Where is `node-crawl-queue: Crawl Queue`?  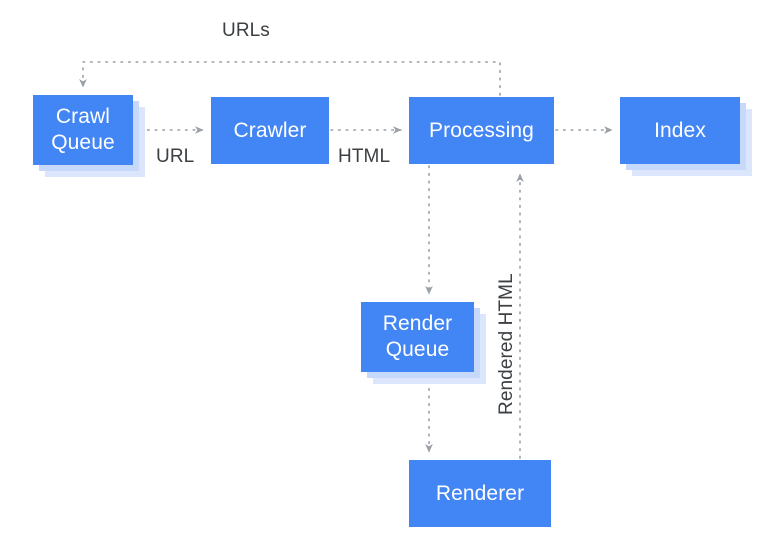
node-crawl-queue: Crawl Queue is located at coordinates (83, 130).